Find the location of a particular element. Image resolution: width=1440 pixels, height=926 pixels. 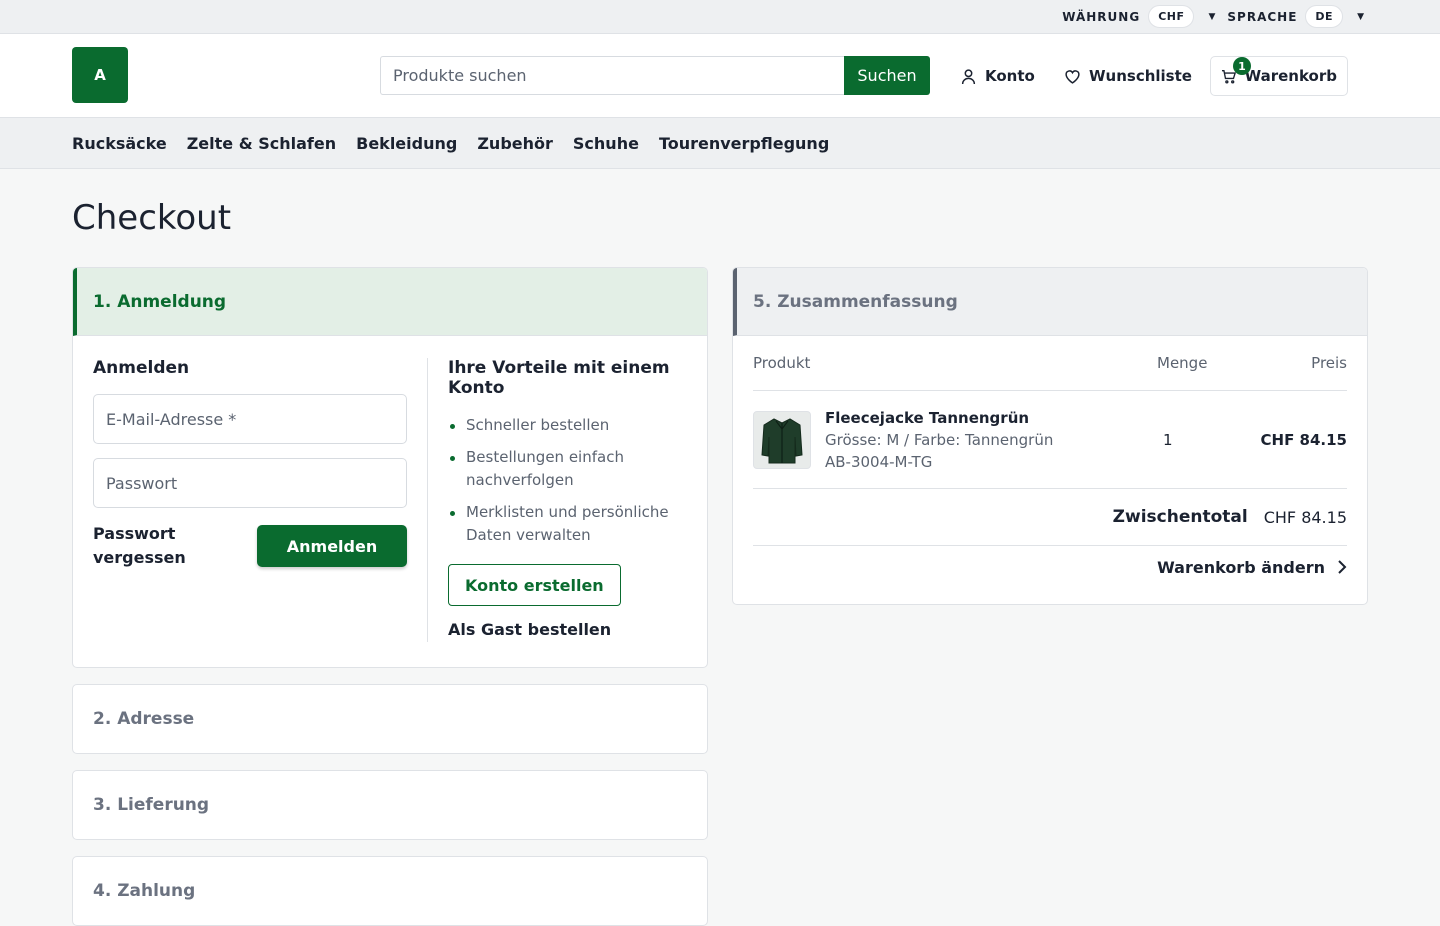

utility-bar: WÄHRUNG CHF ▼ SPRACHE DE ▼ is located at coordinates (720, 17).